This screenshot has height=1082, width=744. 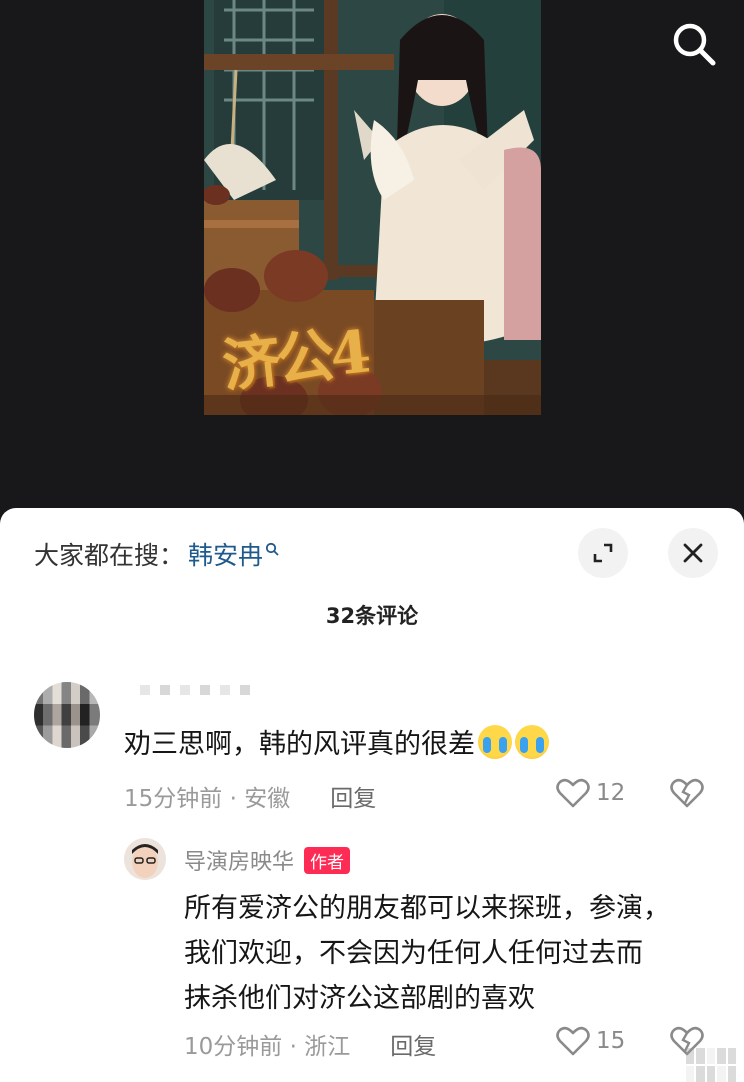 I want to click on like-button: 15, so click(x=590, y=1041).